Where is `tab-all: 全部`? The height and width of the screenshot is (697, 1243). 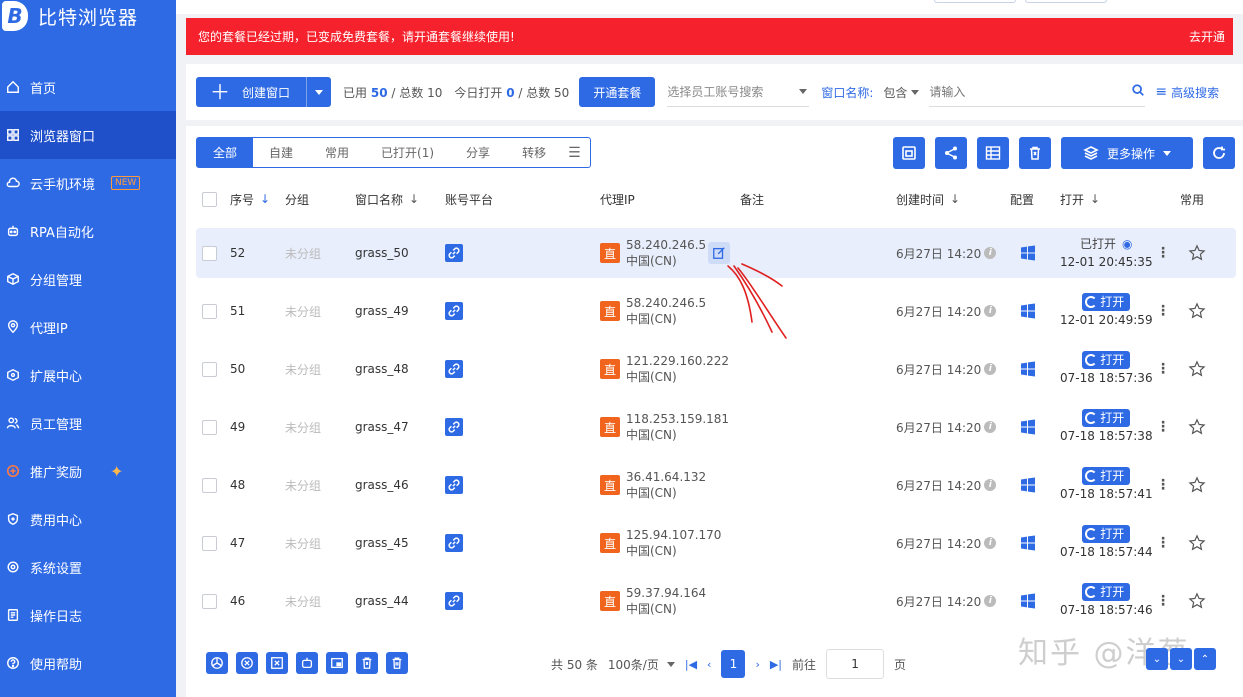
tab-all: 全部 is located at coordinates (225, 152).